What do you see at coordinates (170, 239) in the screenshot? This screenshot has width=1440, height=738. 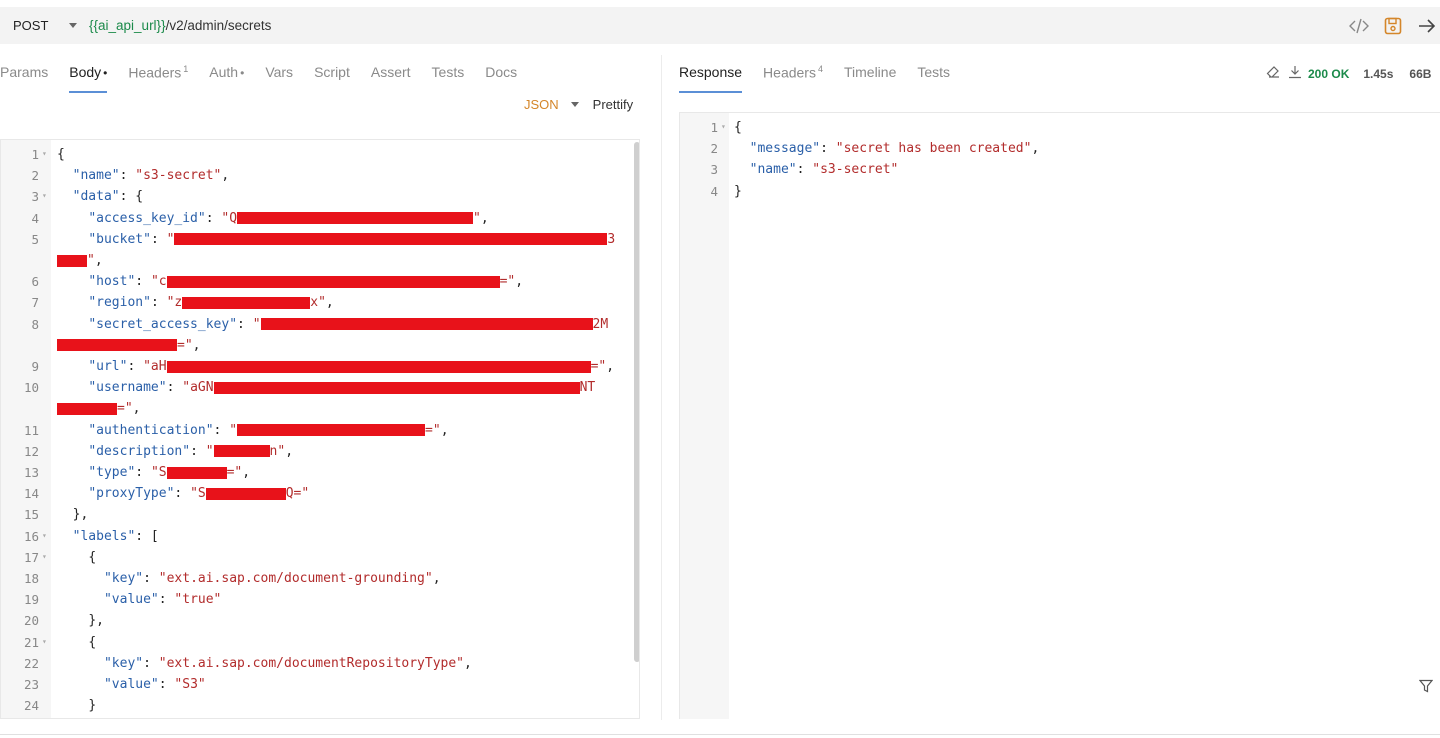 I see `json-string: "` at bounding box center [170, 239].